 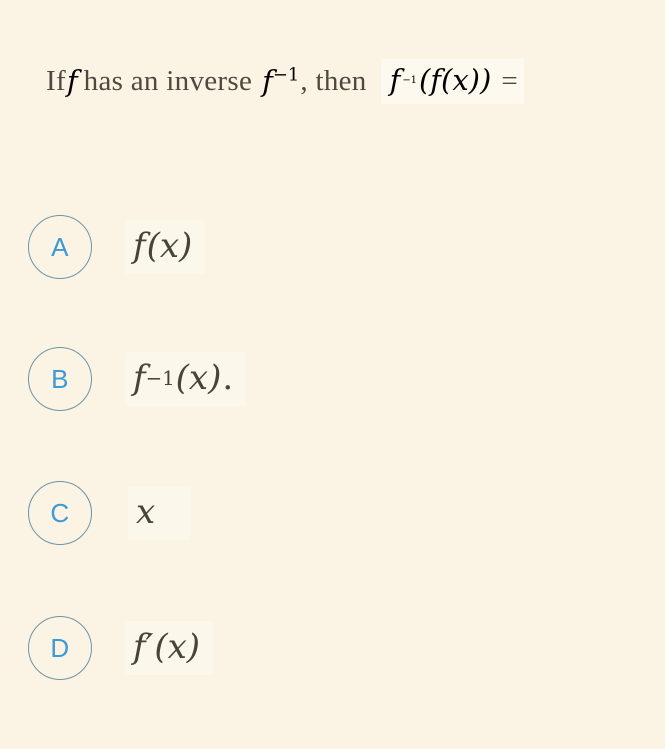 I want to click on expression-arguments: (f(x)), so click(x=455, y=79).